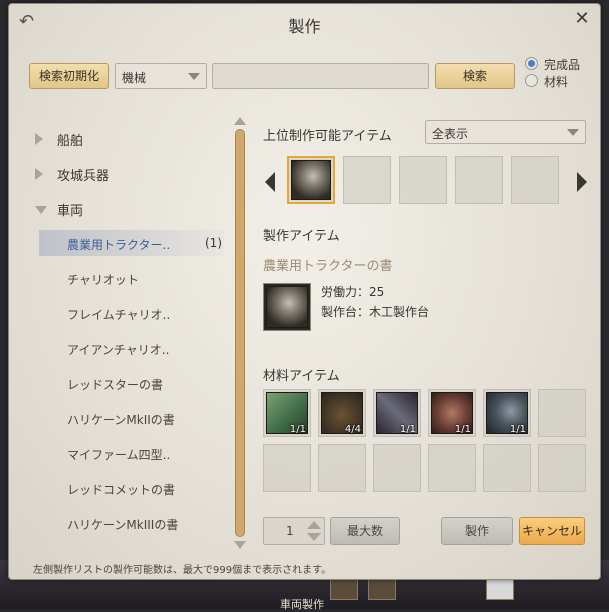 This screenshot has height=612, width=609. What do you see at coordinates (70, 141) in the screenshot?
I see `tree-item-label: 船舶` at bounding box center [70, 141].